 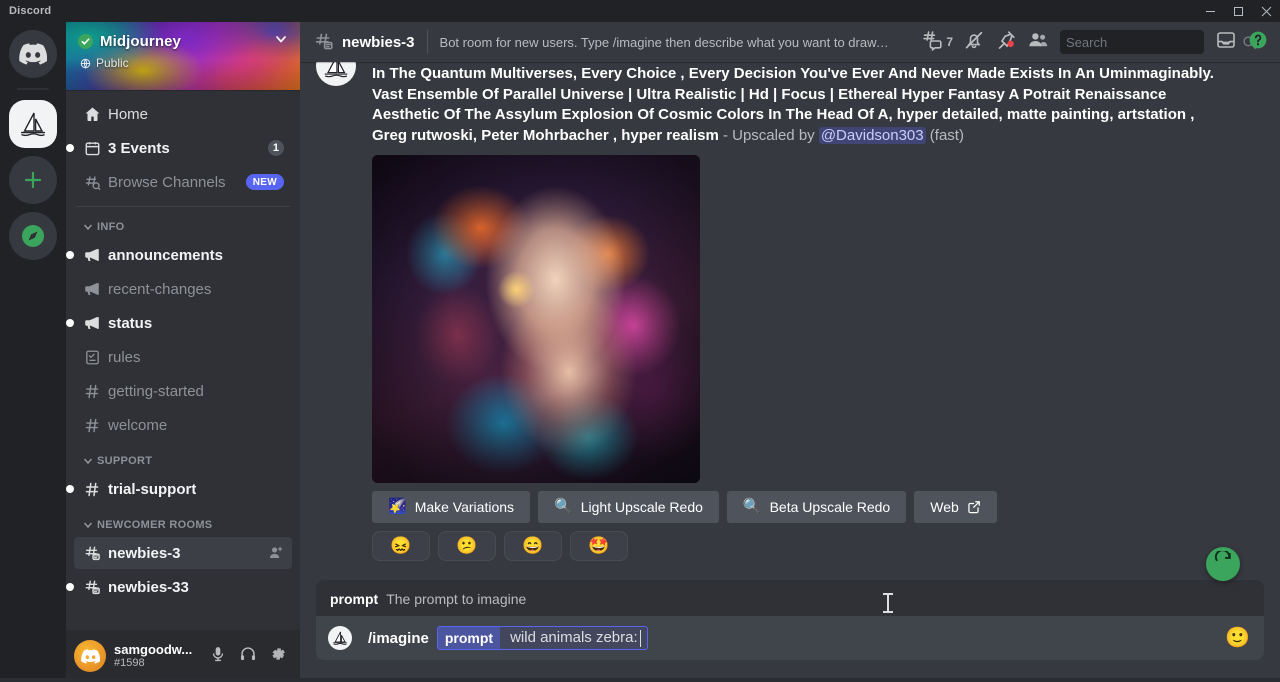 What do you see at coordinates (451, 506) in the screenshot?
I see `make-variations-button: 🌠 Make Variations` at bounding box center [451, 506].